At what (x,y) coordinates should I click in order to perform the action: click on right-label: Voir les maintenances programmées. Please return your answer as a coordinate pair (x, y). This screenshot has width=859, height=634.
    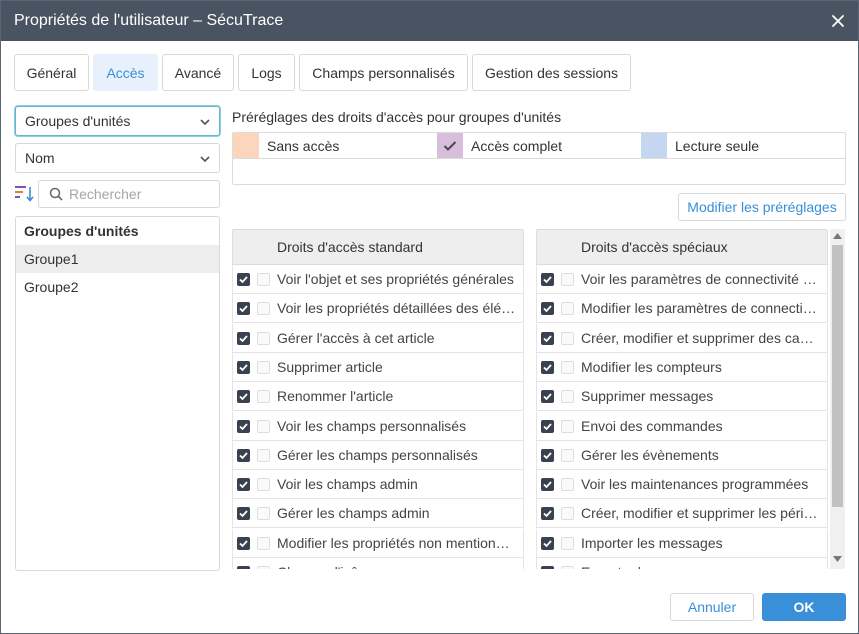
    Looking at the image, I should click on (695, 484).